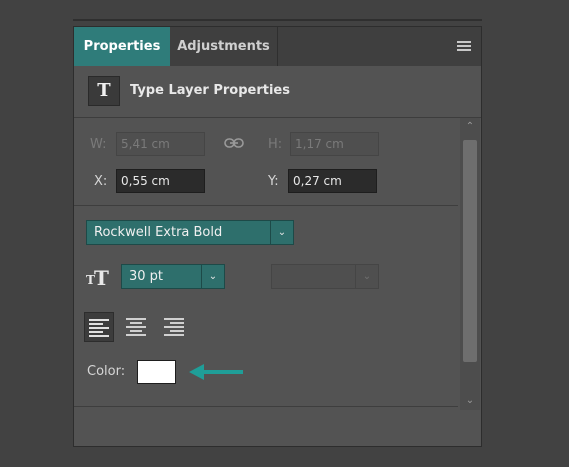  I want to click on tab-properties: Properties, so click(122, 46).